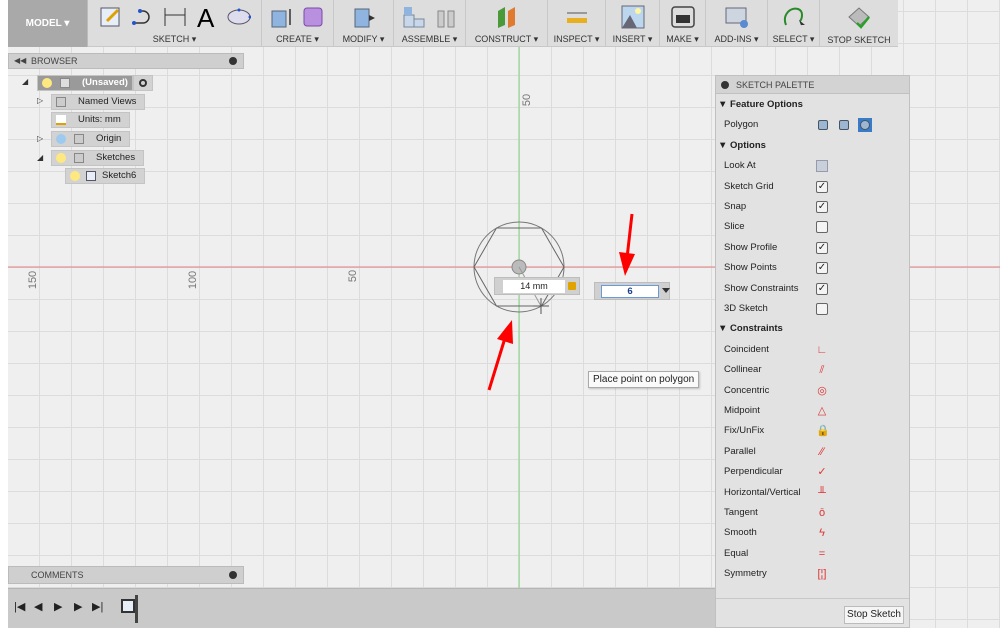 The image size is (1000, 628). What do you see at coordinates (812, 227) in the screenshot?
I see `option-slice: Slice` at bounding box center [812, 227].